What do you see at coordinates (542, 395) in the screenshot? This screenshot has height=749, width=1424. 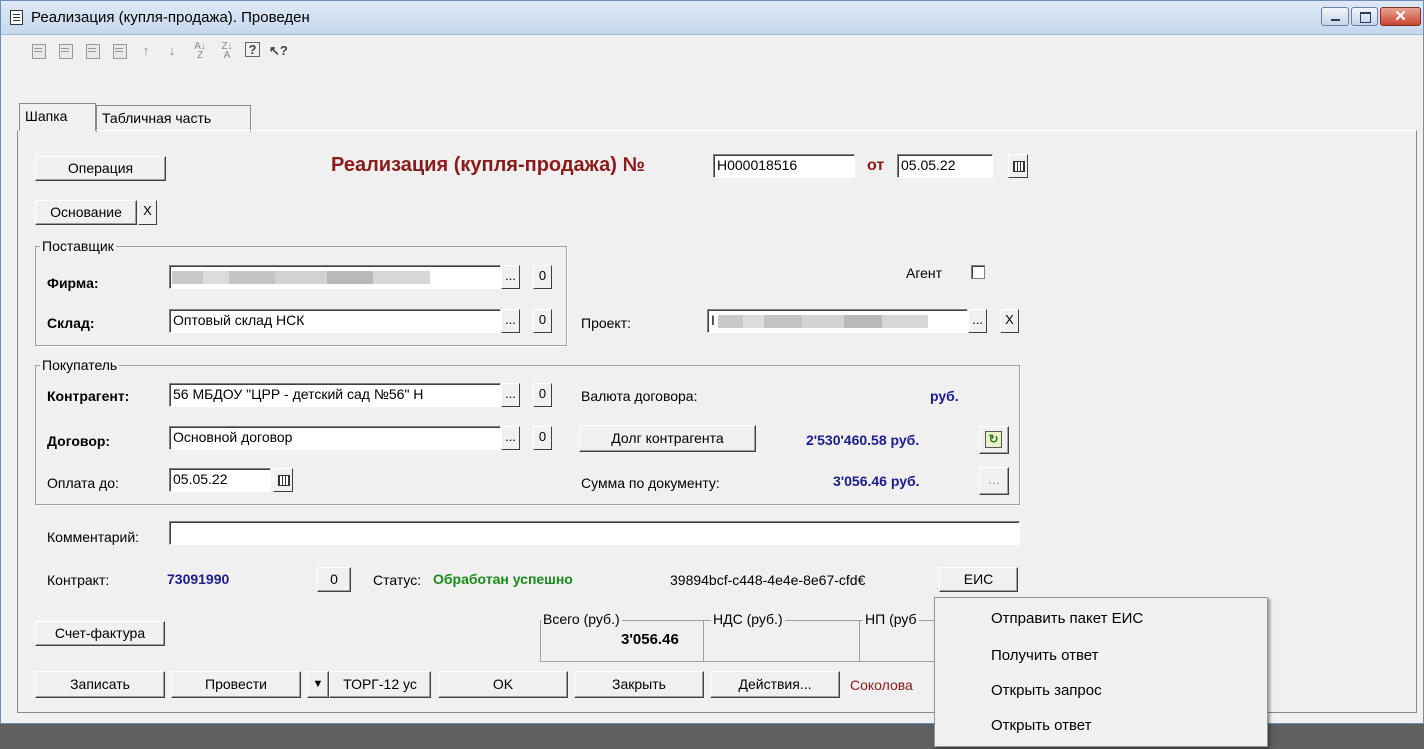 I see `counterparty-open-button: 0` at bounding box center [542, 395].